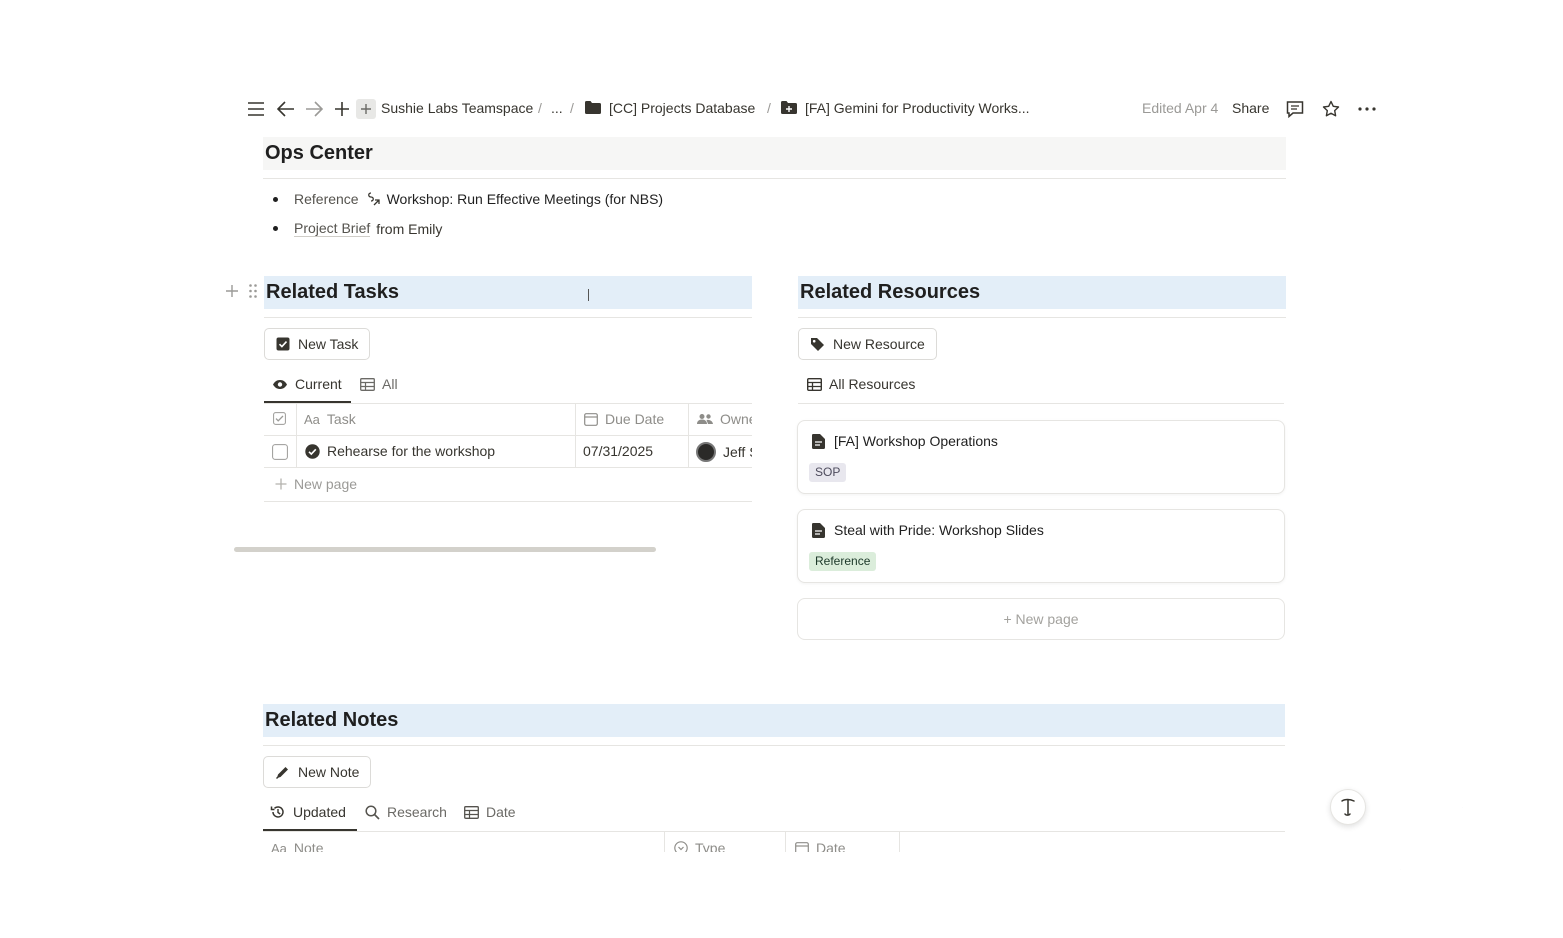 This screenshot has width=1563, height=938. Describe the element at coordinates (710, 846) in the screenshot. I see `column-label: Type` at that location.